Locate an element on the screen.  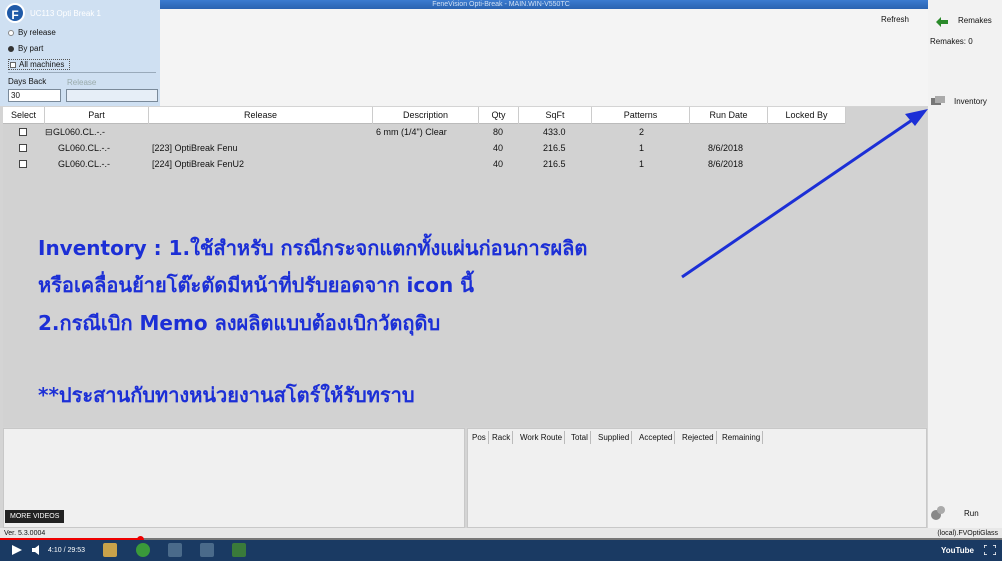
release-input is located at coordinates (112, 95).